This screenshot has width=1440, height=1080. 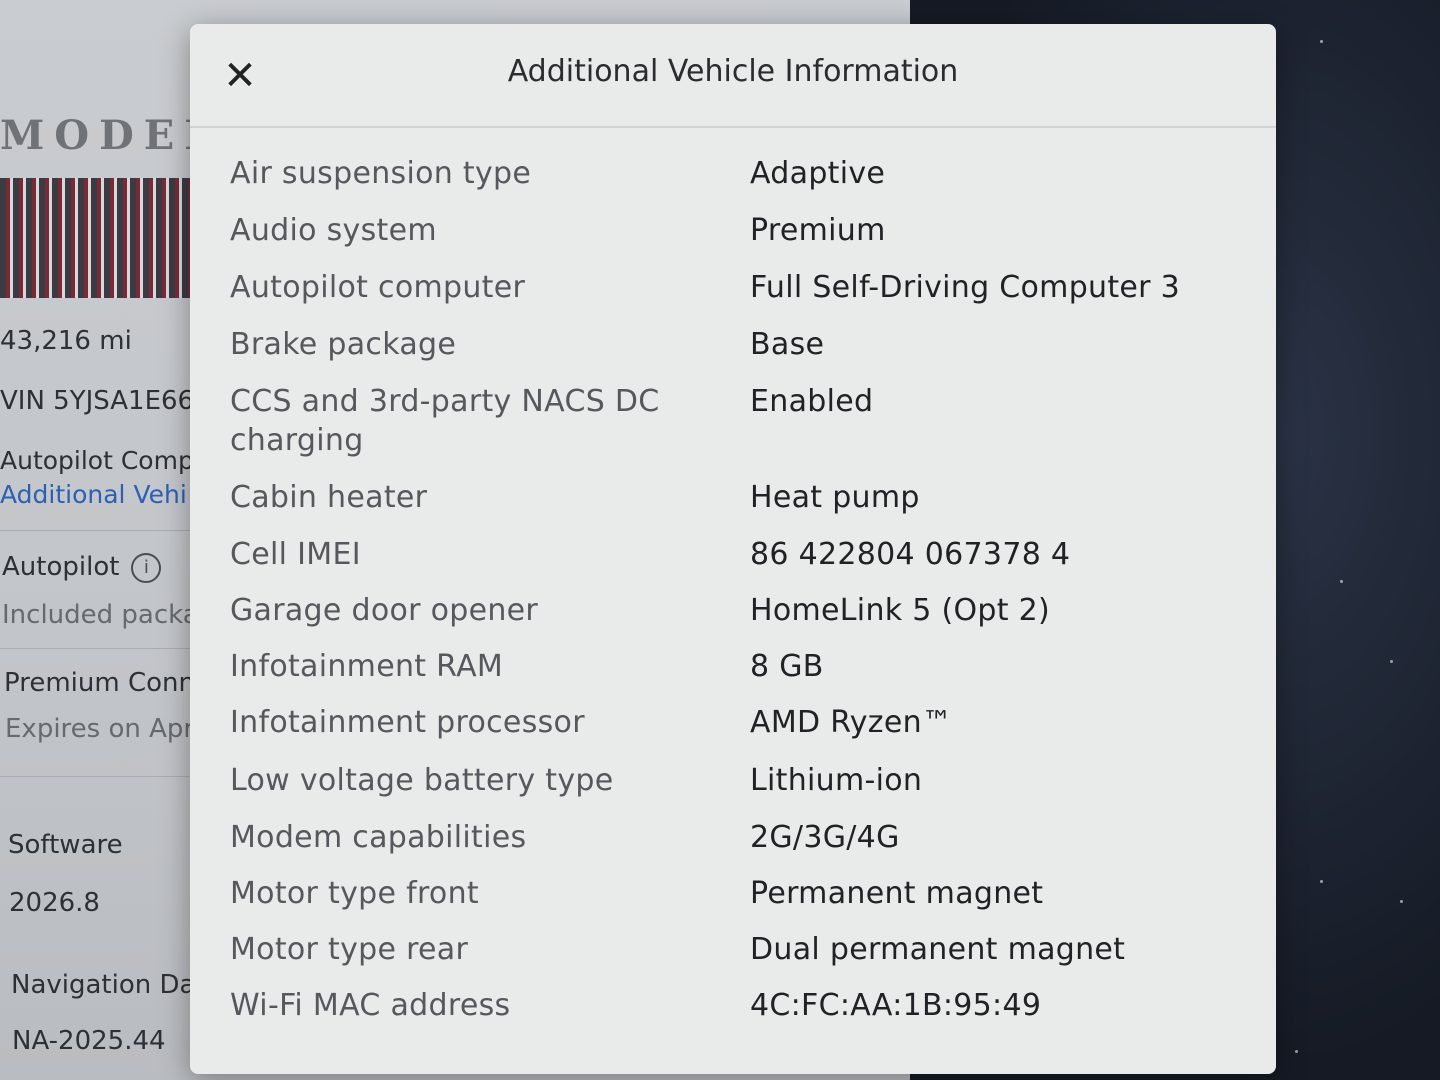 What do you see at coordinates (896, 1005) in the screenshot?
I see `row-value: 4C:FC:AA:1B:95:49` at bounding box center [896, 1005].